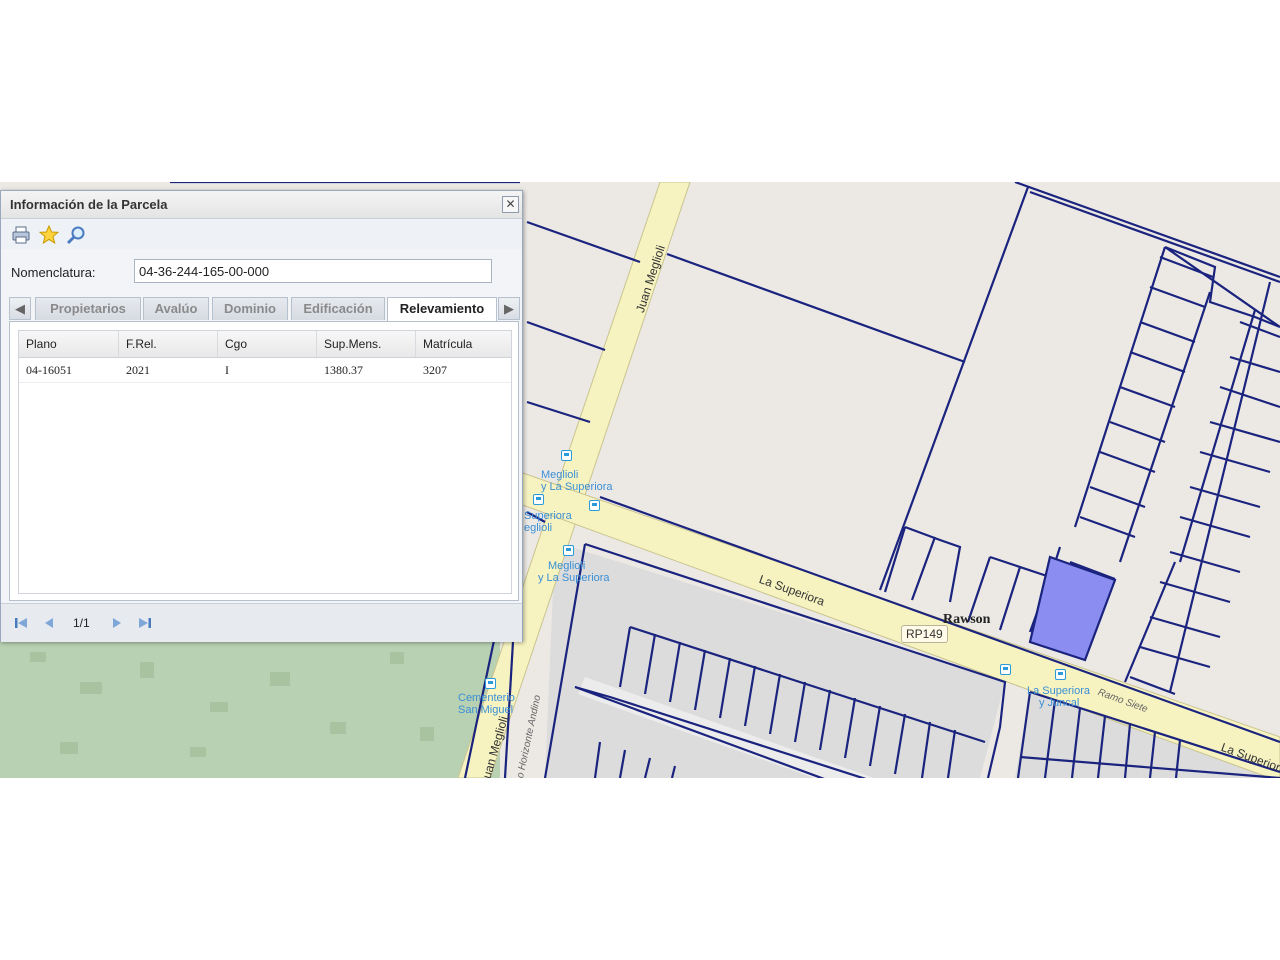  I want to click on printer-icon, so click(21, 235).